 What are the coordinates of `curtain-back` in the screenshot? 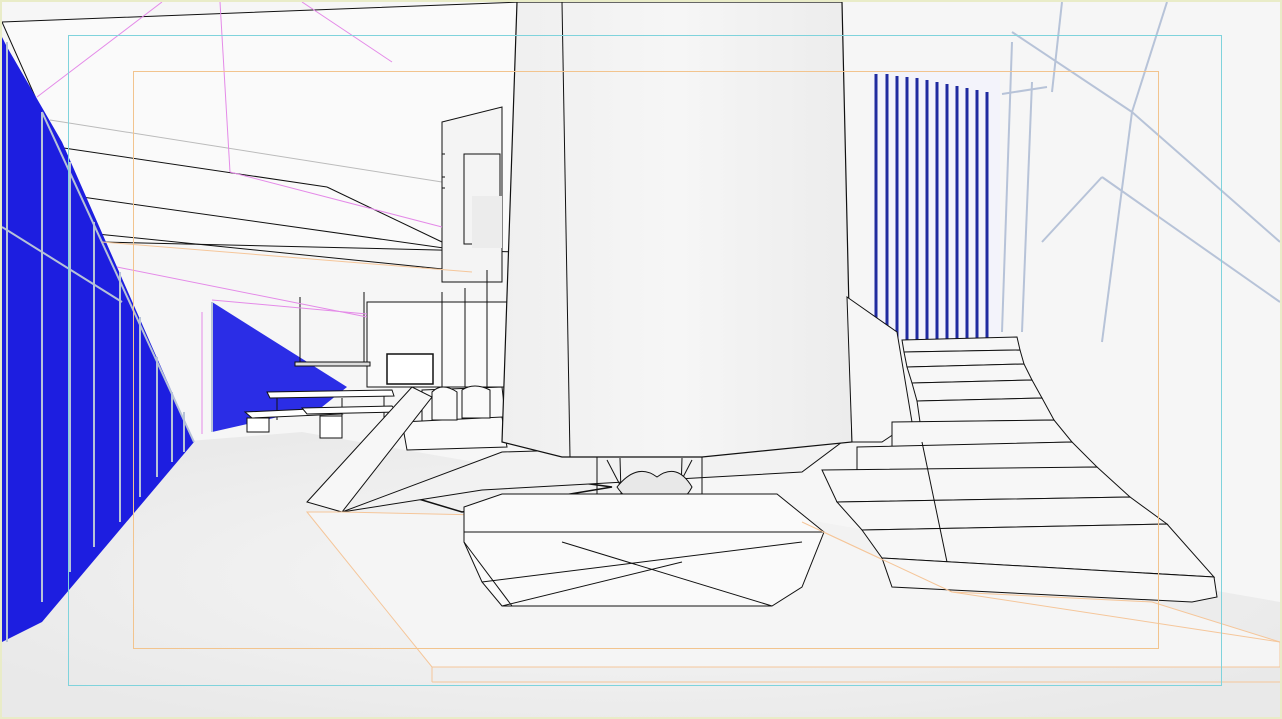 It's located at (935, 205).